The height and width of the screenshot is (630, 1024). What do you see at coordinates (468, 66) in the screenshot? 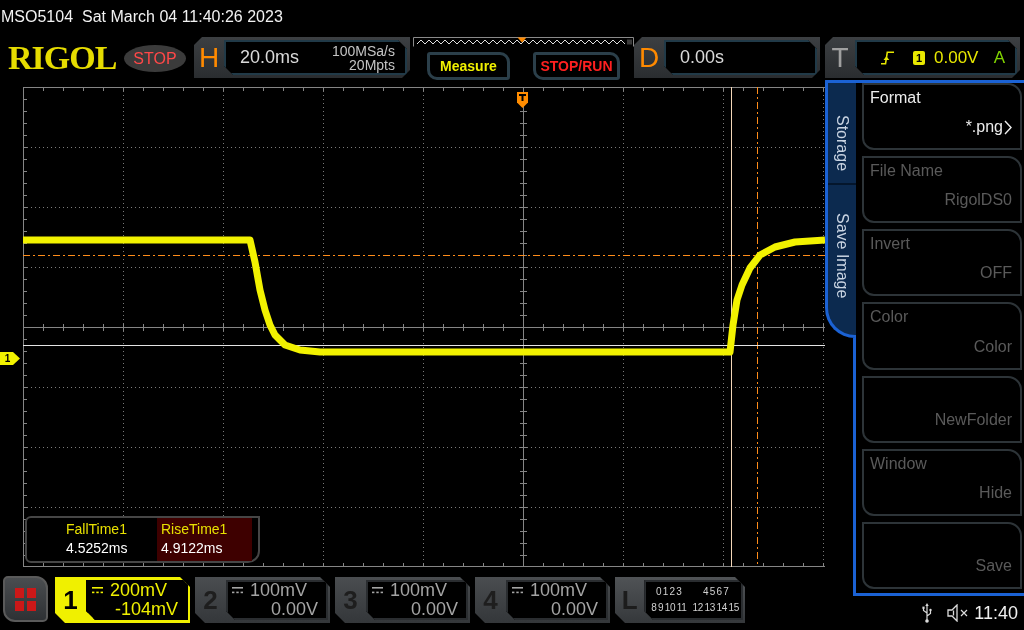
I see `measure-button: Measure` at bounding box center [468, 66].